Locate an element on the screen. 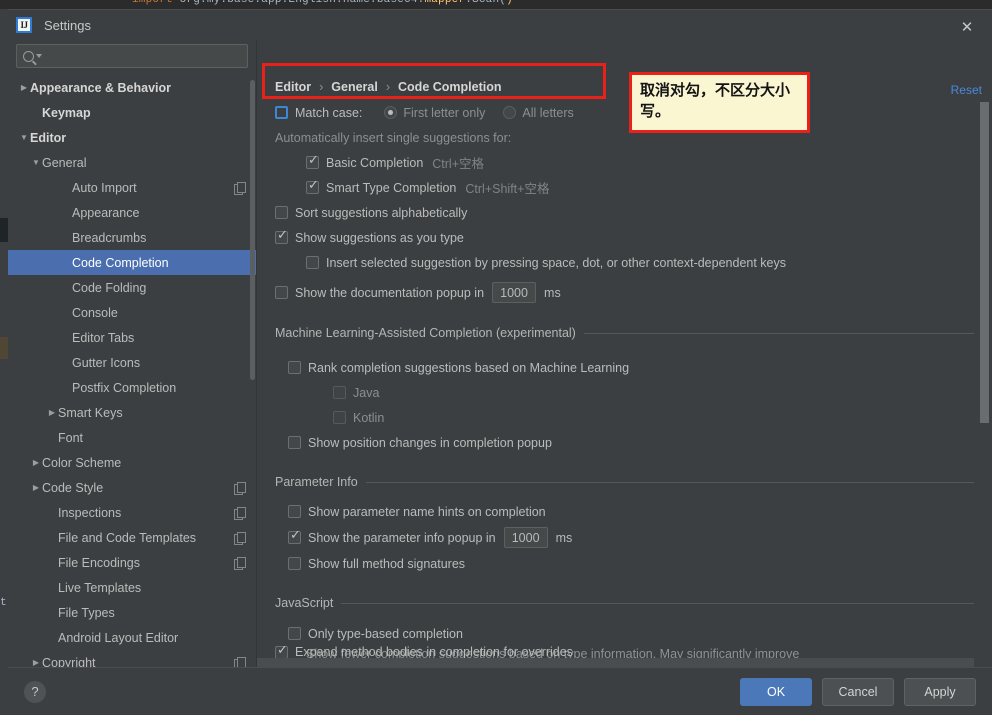 This screenshot has height=715, width=992. sidebar-item-label: Appearance is located at coordinates (106, 212).